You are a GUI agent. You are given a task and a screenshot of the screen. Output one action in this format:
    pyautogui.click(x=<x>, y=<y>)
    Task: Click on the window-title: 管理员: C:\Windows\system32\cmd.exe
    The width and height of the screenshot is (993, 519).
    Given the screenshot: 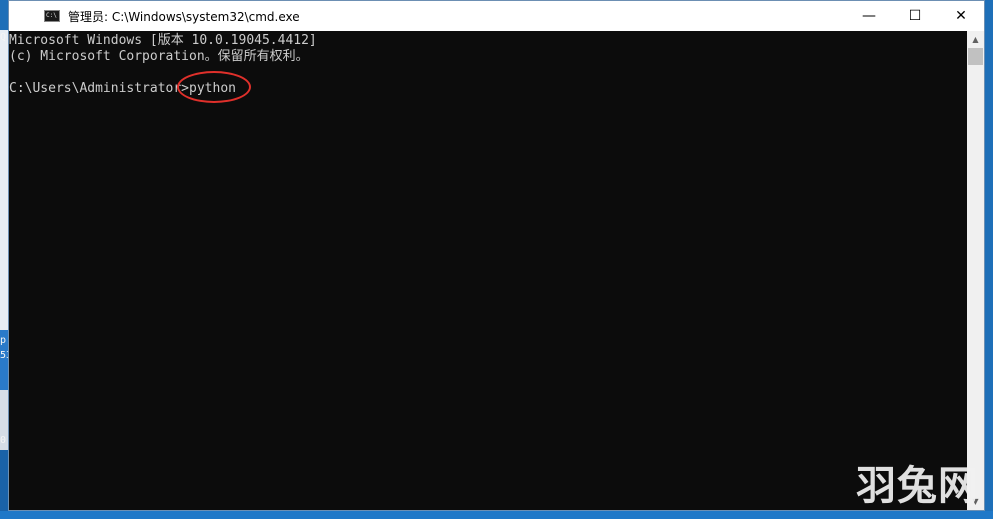 What is the action you would take?
    pyautogui.click(x=184, y=16)
    